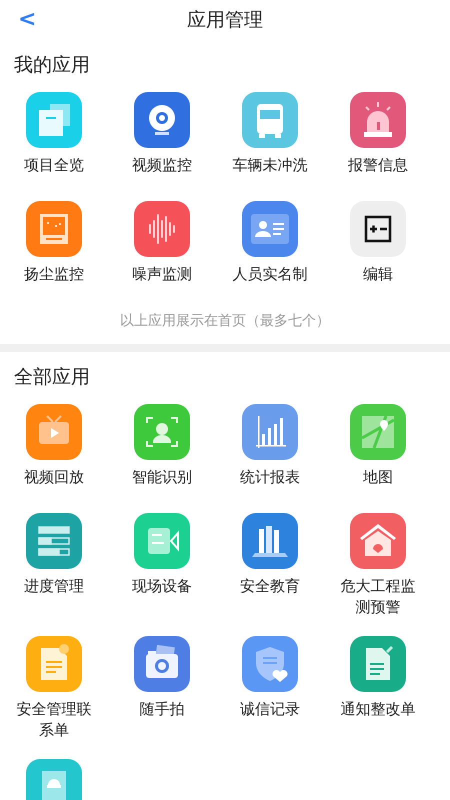 This screenshot has height=800, width=450. I want to click on app-button: 项目全览, so click(54, 137).